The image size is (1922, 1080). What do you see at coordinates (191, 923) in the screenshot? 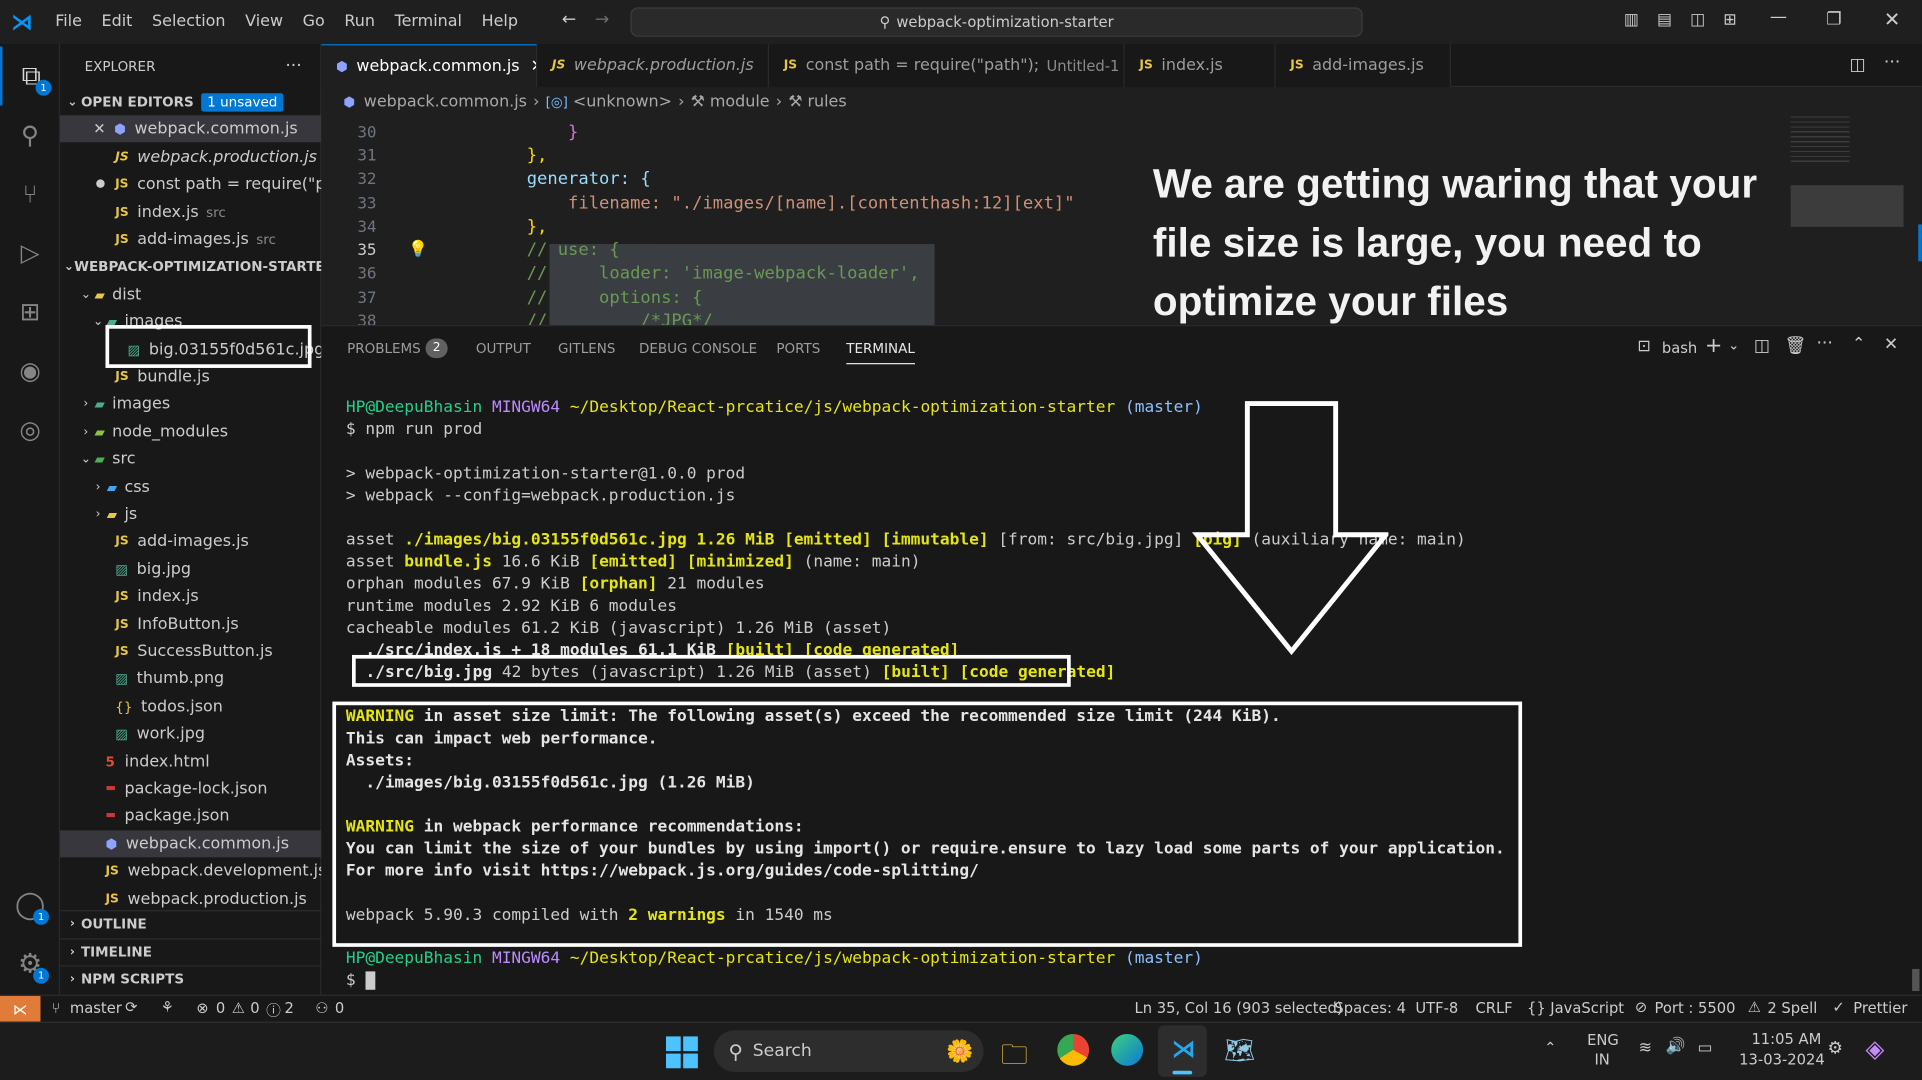
I see `outline-header: › OUTLINE` at bounding box center [191, 923].